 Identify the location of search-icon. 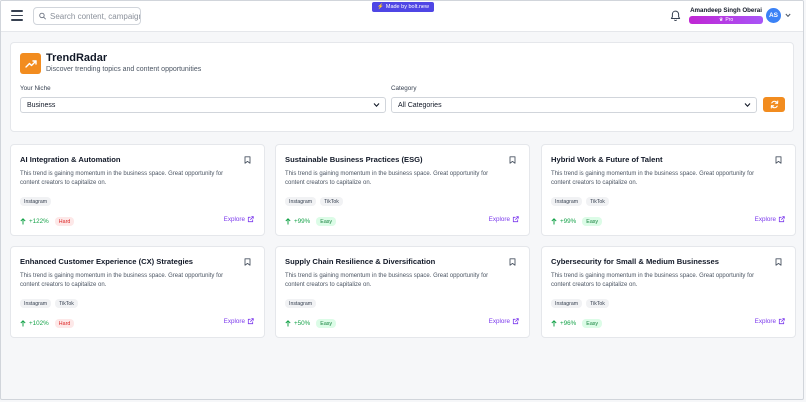
(42, 16).